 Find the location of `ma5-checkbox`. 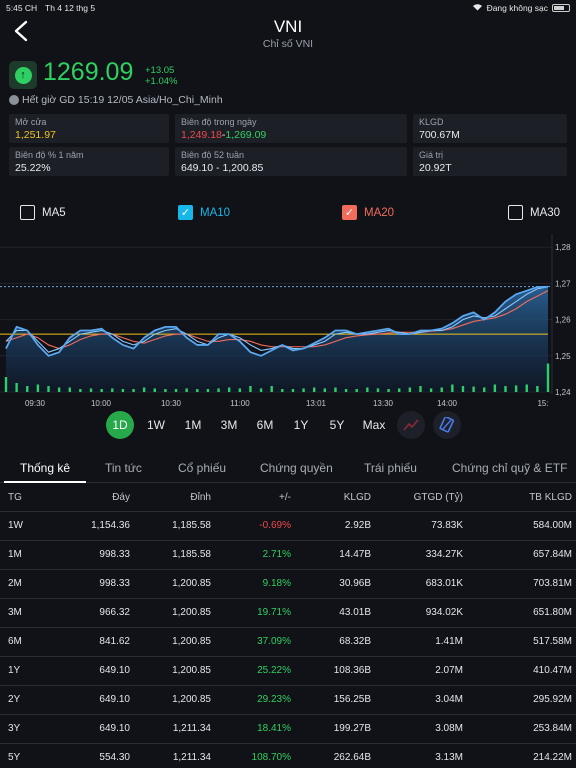

ma5-checkbox is located at coordinates (27, 212).